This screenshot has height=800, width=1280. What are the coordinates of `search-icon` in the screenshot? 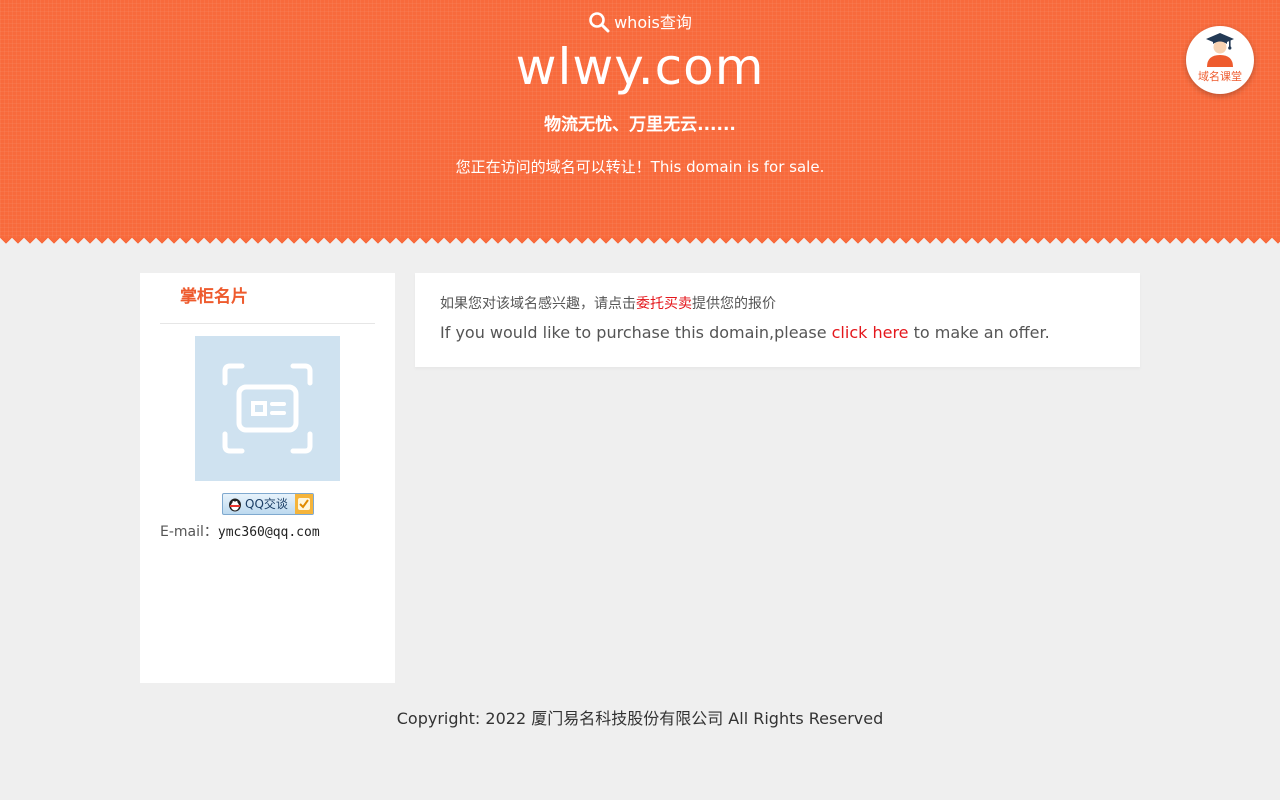 It's located at (601, 22).